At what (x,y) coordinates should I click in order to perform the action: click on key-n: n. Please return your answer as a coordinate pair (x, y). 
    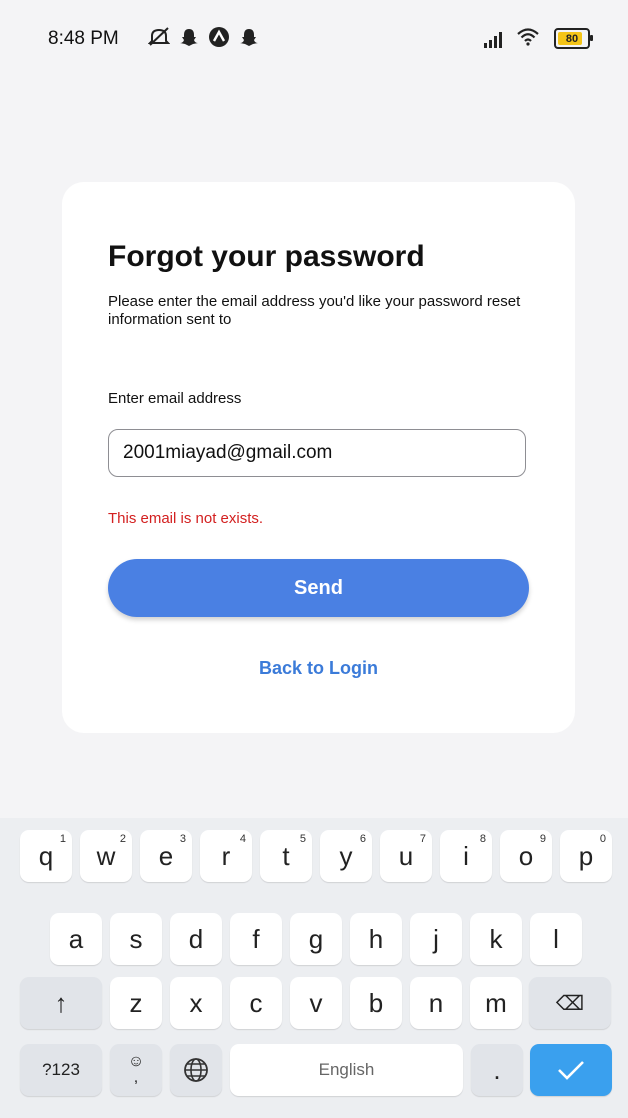
    Looking at the image, I should click on (436, 1003).